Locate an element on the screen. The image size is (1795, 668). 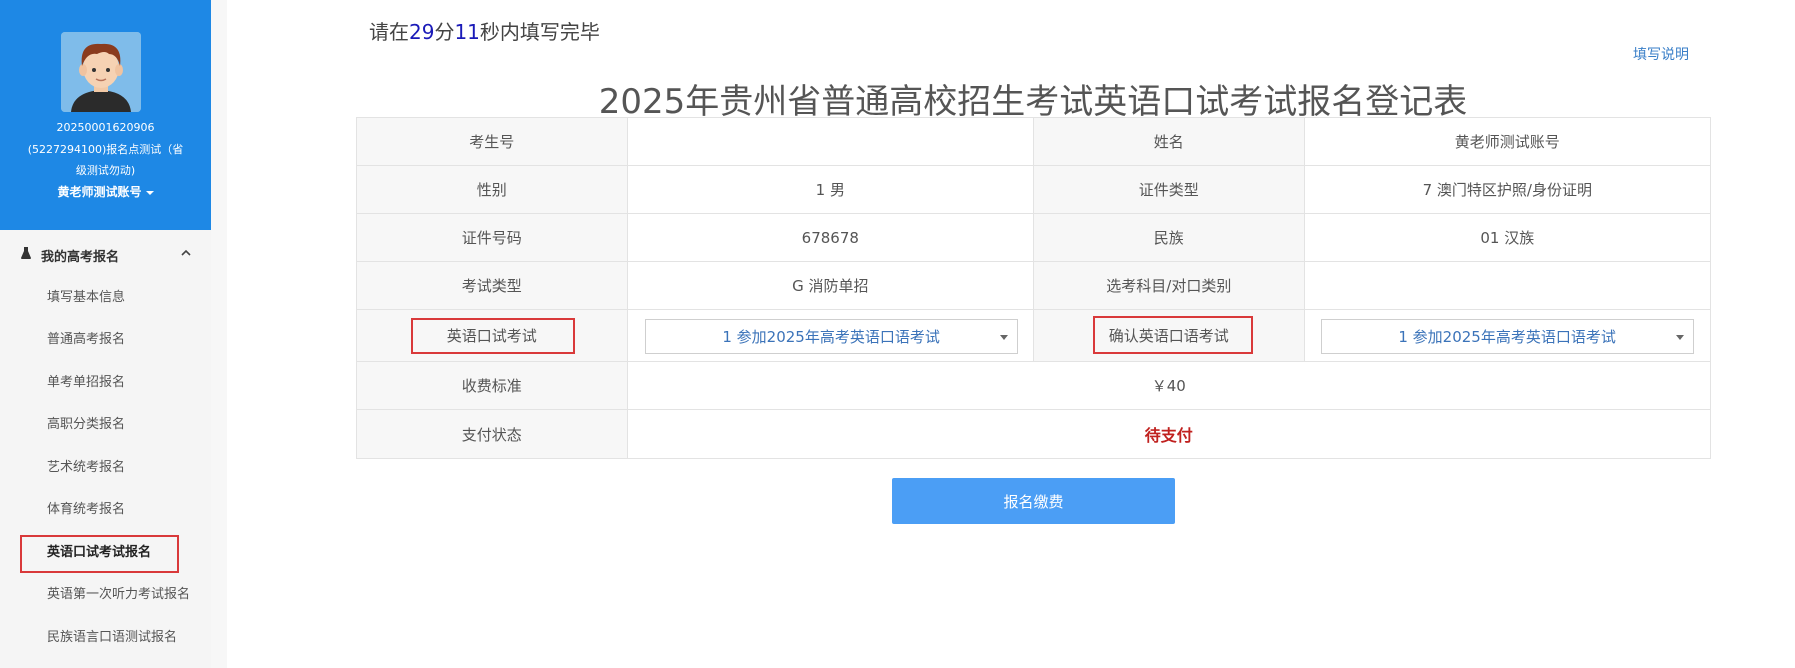
sidebar-item-ethnic-oral: 民族语言口语测试报名 is located at coordinates (112, 638).